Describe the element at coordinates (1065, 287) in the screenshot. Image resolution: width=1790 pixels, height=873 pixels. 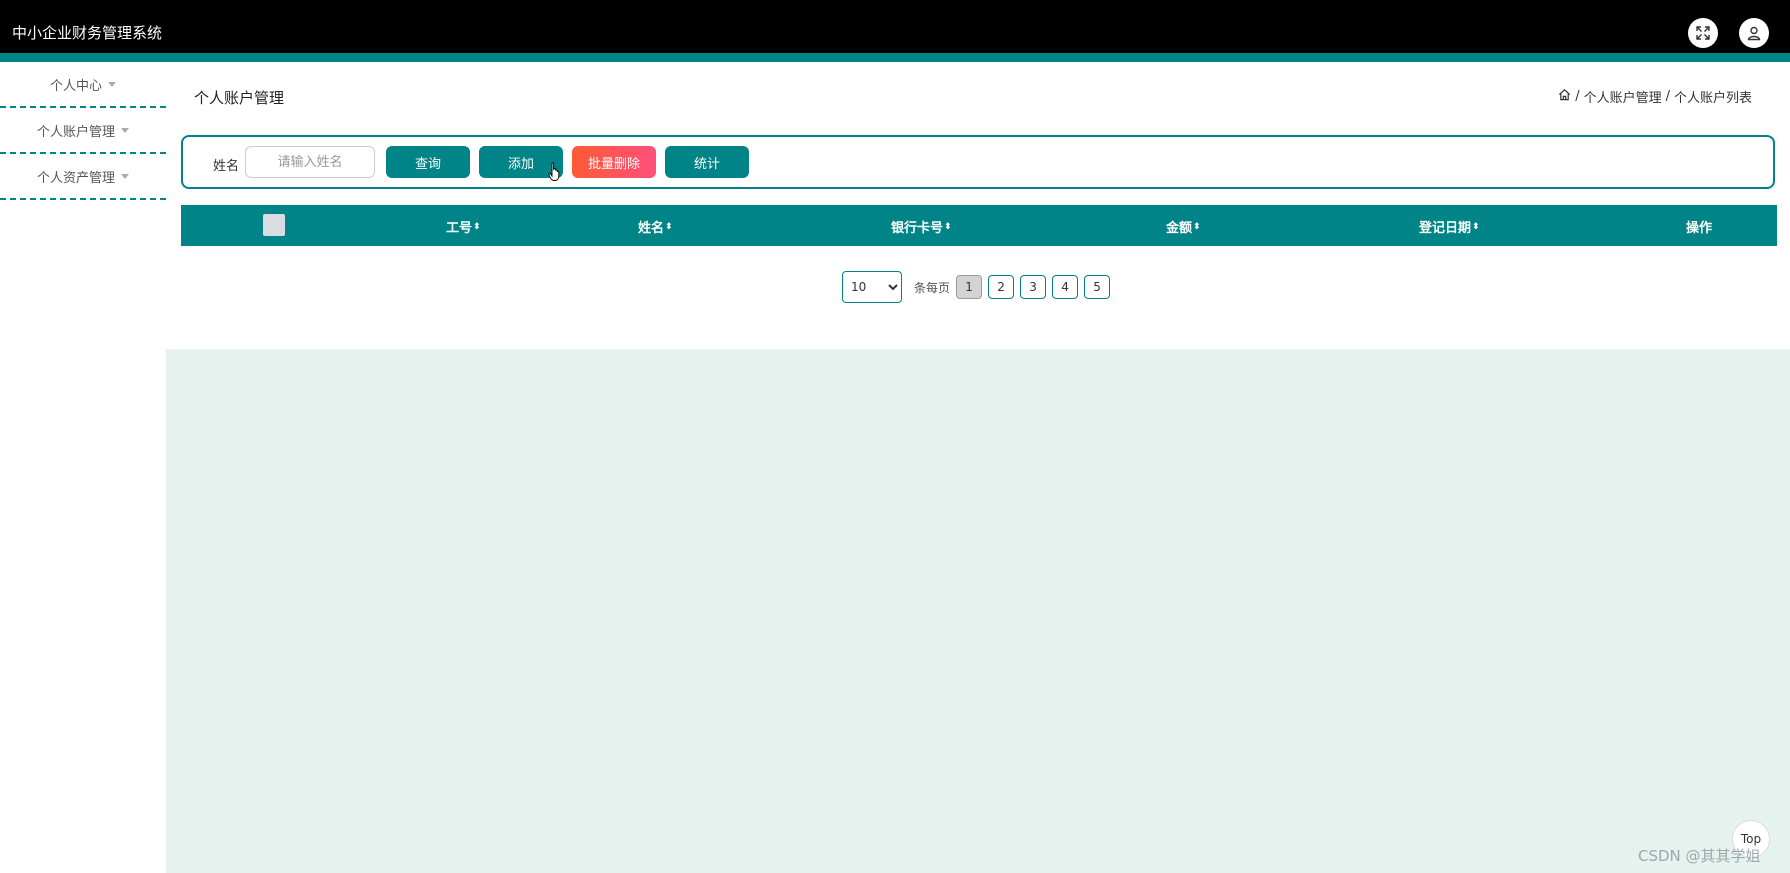
I see `page-button-4: 4` at that location.